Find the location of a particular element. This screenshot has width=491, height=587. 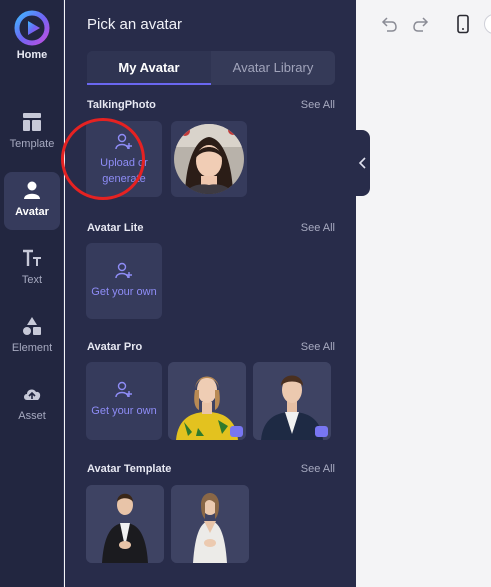

panel-title: Pick an avatar is located at coordinates (135, 24).